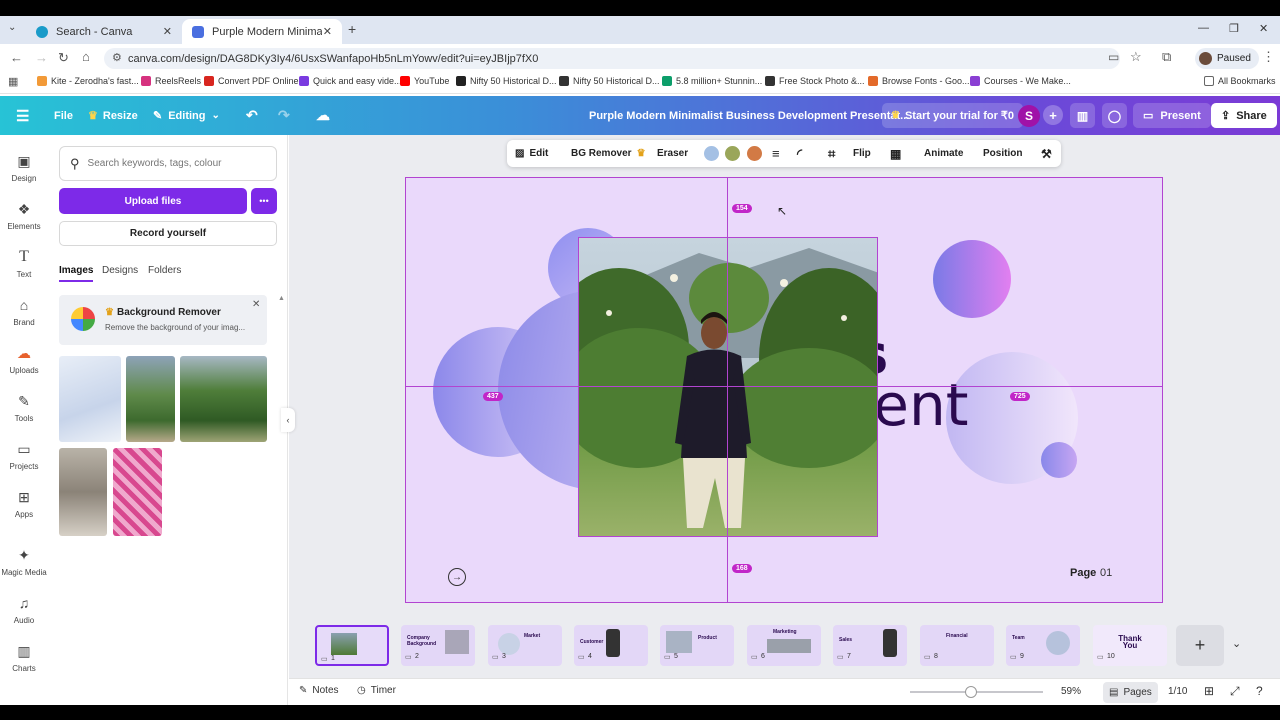  I want to click on pages-button: ▤ Pages, so click(1130, 692).